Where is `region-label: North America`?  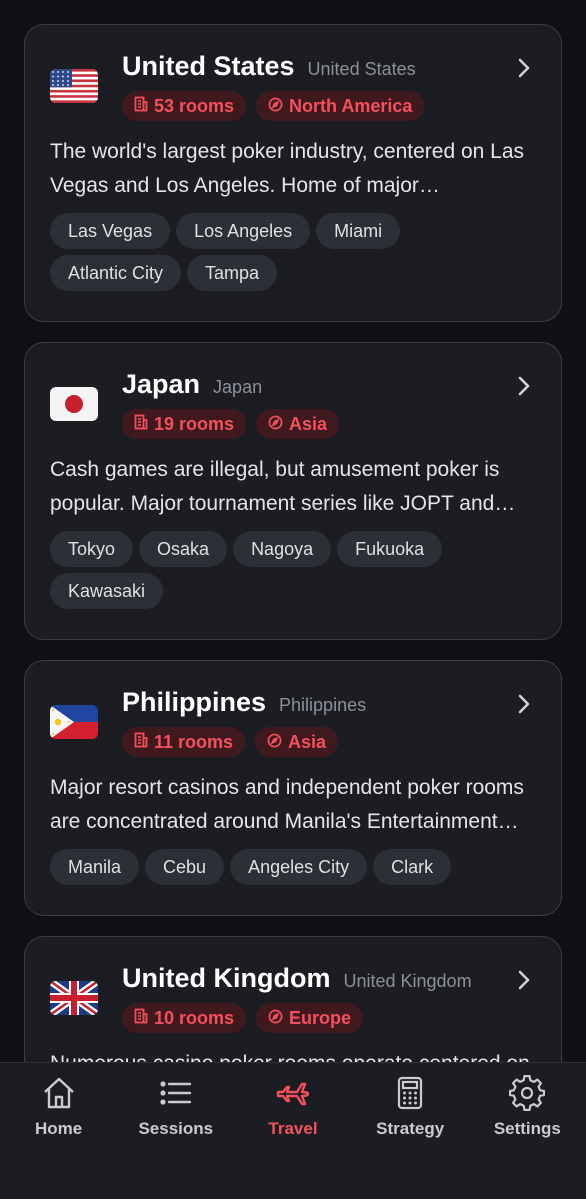 region-label: North America is located at coordinates (351, 105).